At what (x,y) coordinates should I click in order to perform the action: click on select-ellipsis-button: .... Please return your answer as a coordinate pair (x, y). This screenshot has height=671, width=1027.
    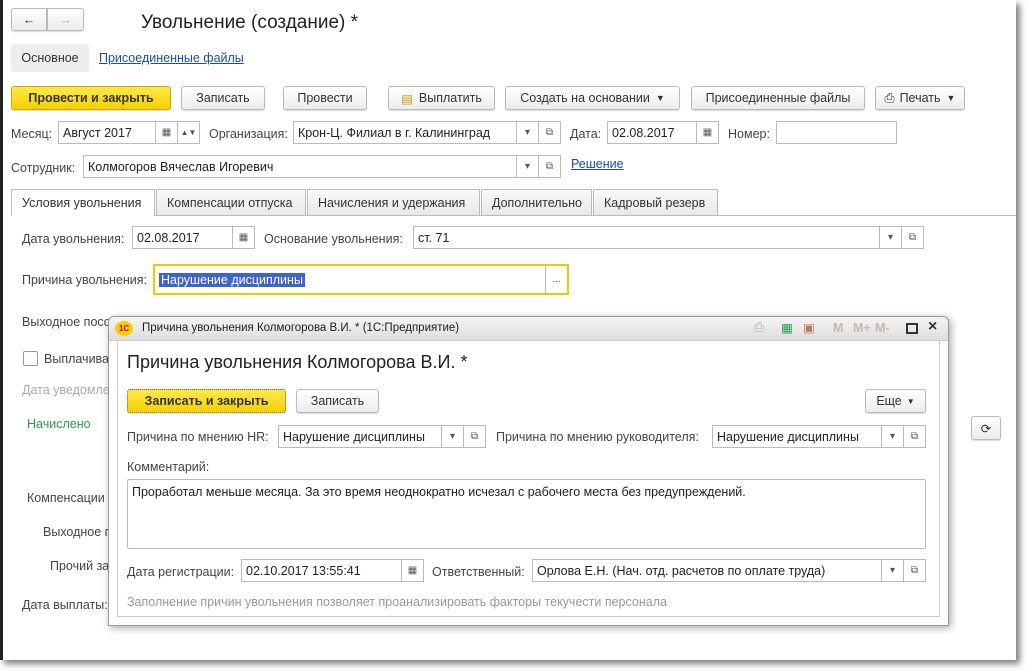
    Looking at the image, I should click on (556, 279).